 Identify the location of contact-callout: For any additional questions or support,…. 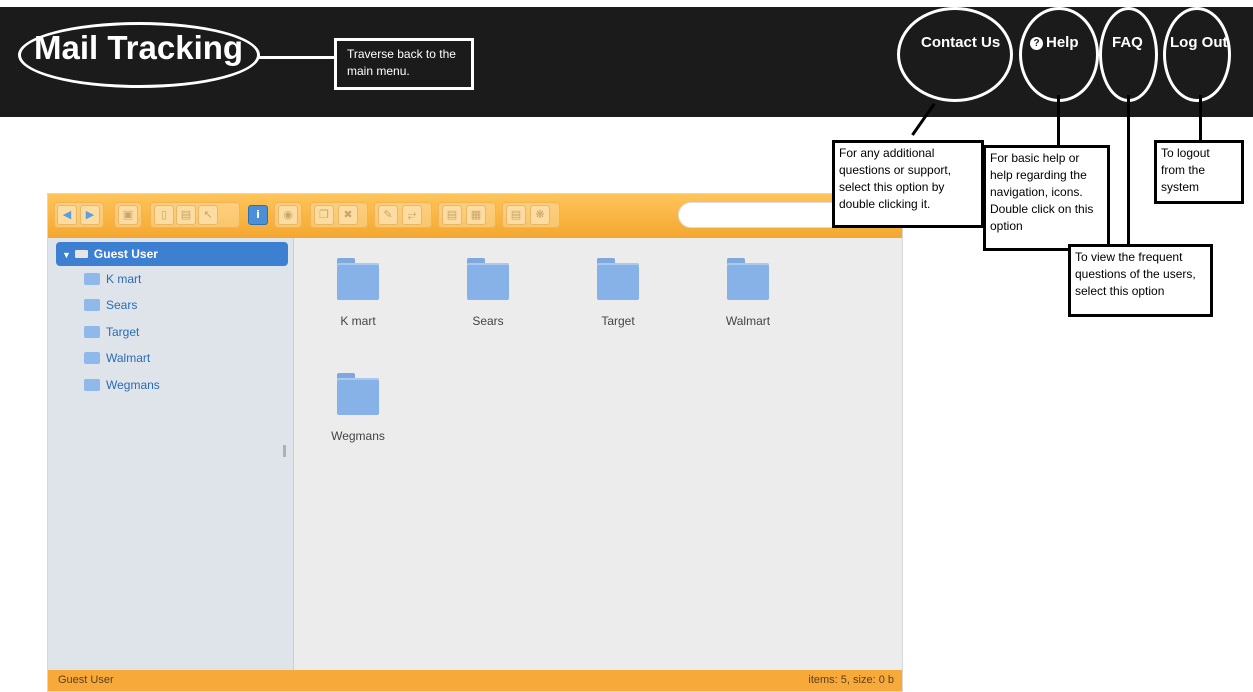
(908, 184).